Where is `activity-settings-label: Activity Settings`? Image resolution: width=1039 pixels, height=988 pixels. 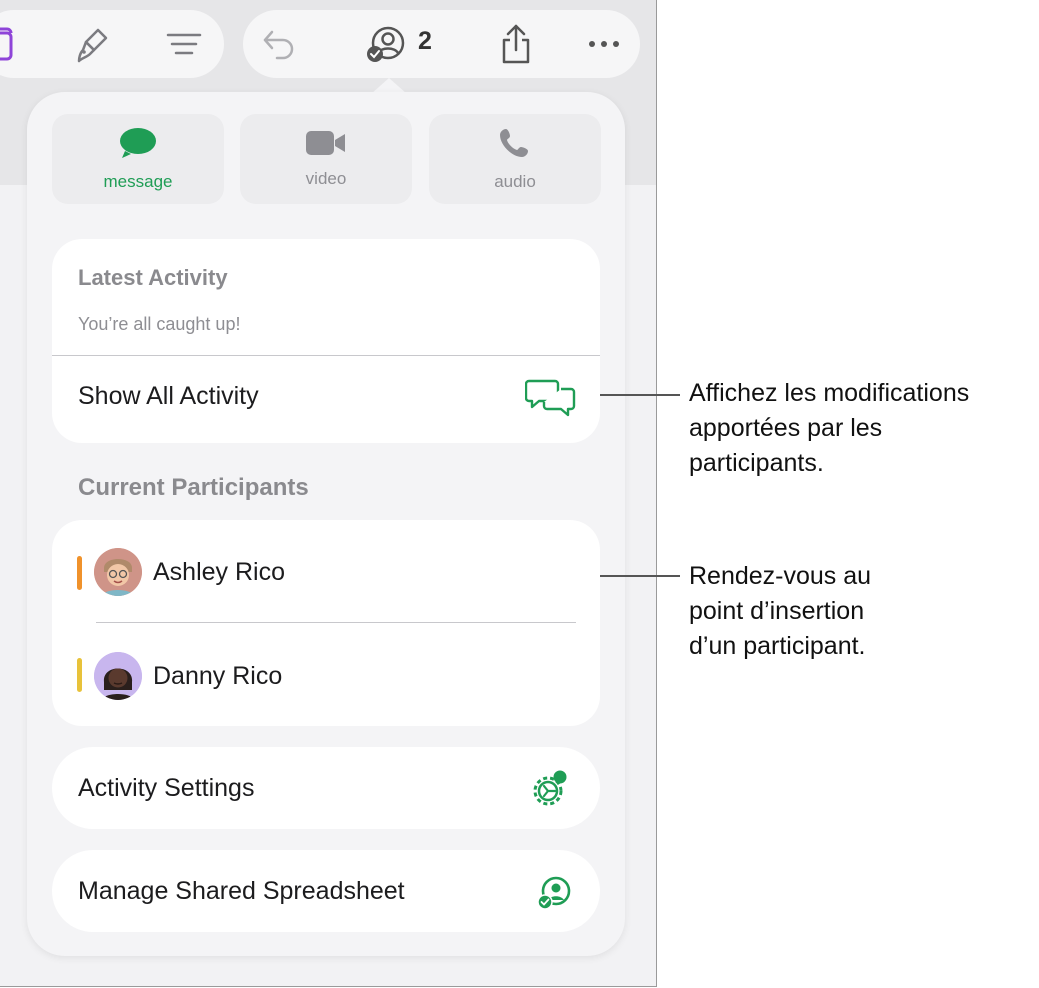 activity-settings-label: Activity Settings is located at coordinates (166, 788).